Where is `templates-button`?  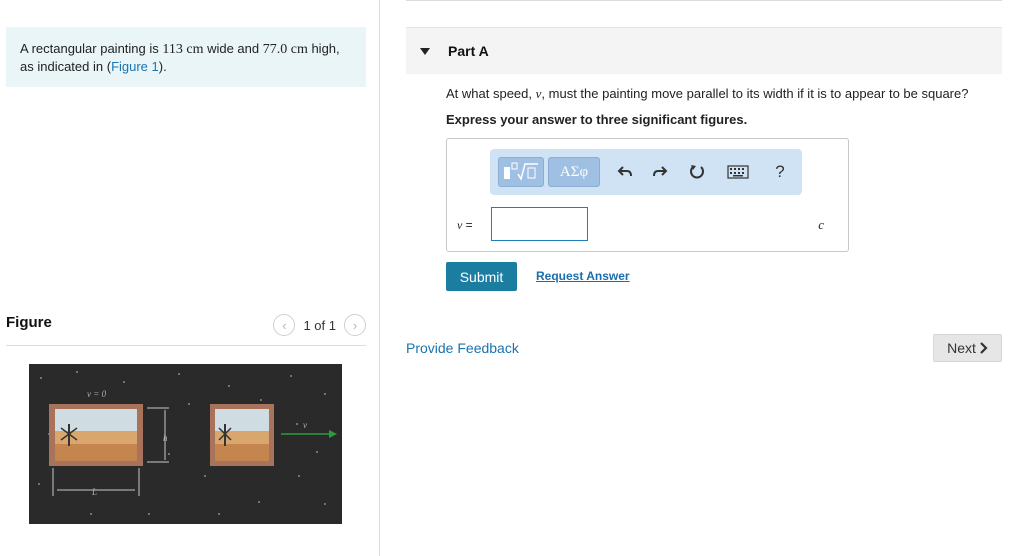 templates-button is located at coordinates (521, 172).